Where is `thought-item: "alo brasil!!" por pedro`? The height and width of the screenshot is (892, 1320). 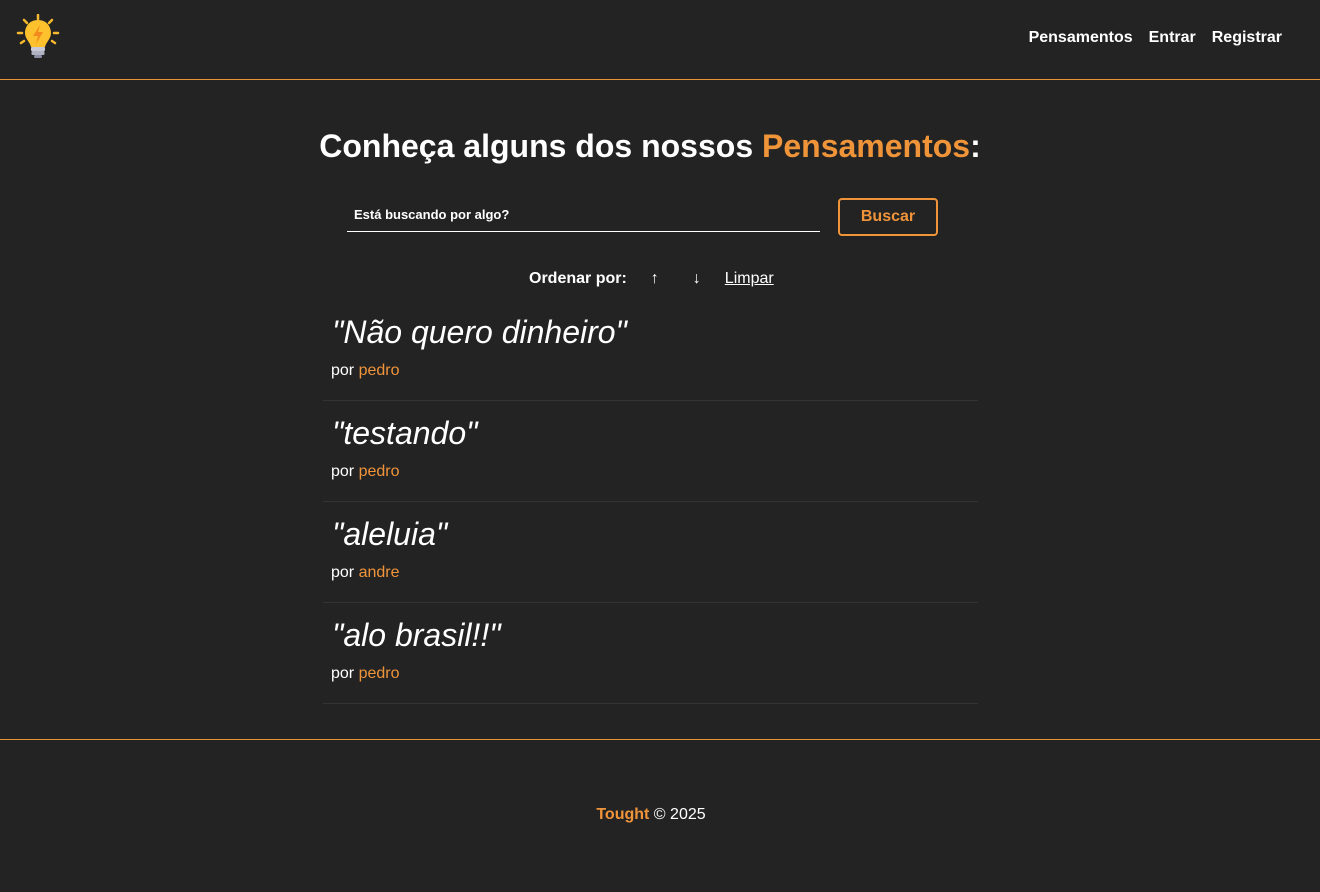 thought-item: "alo brasil!!" por pedro is located at coordinates (650, 653).